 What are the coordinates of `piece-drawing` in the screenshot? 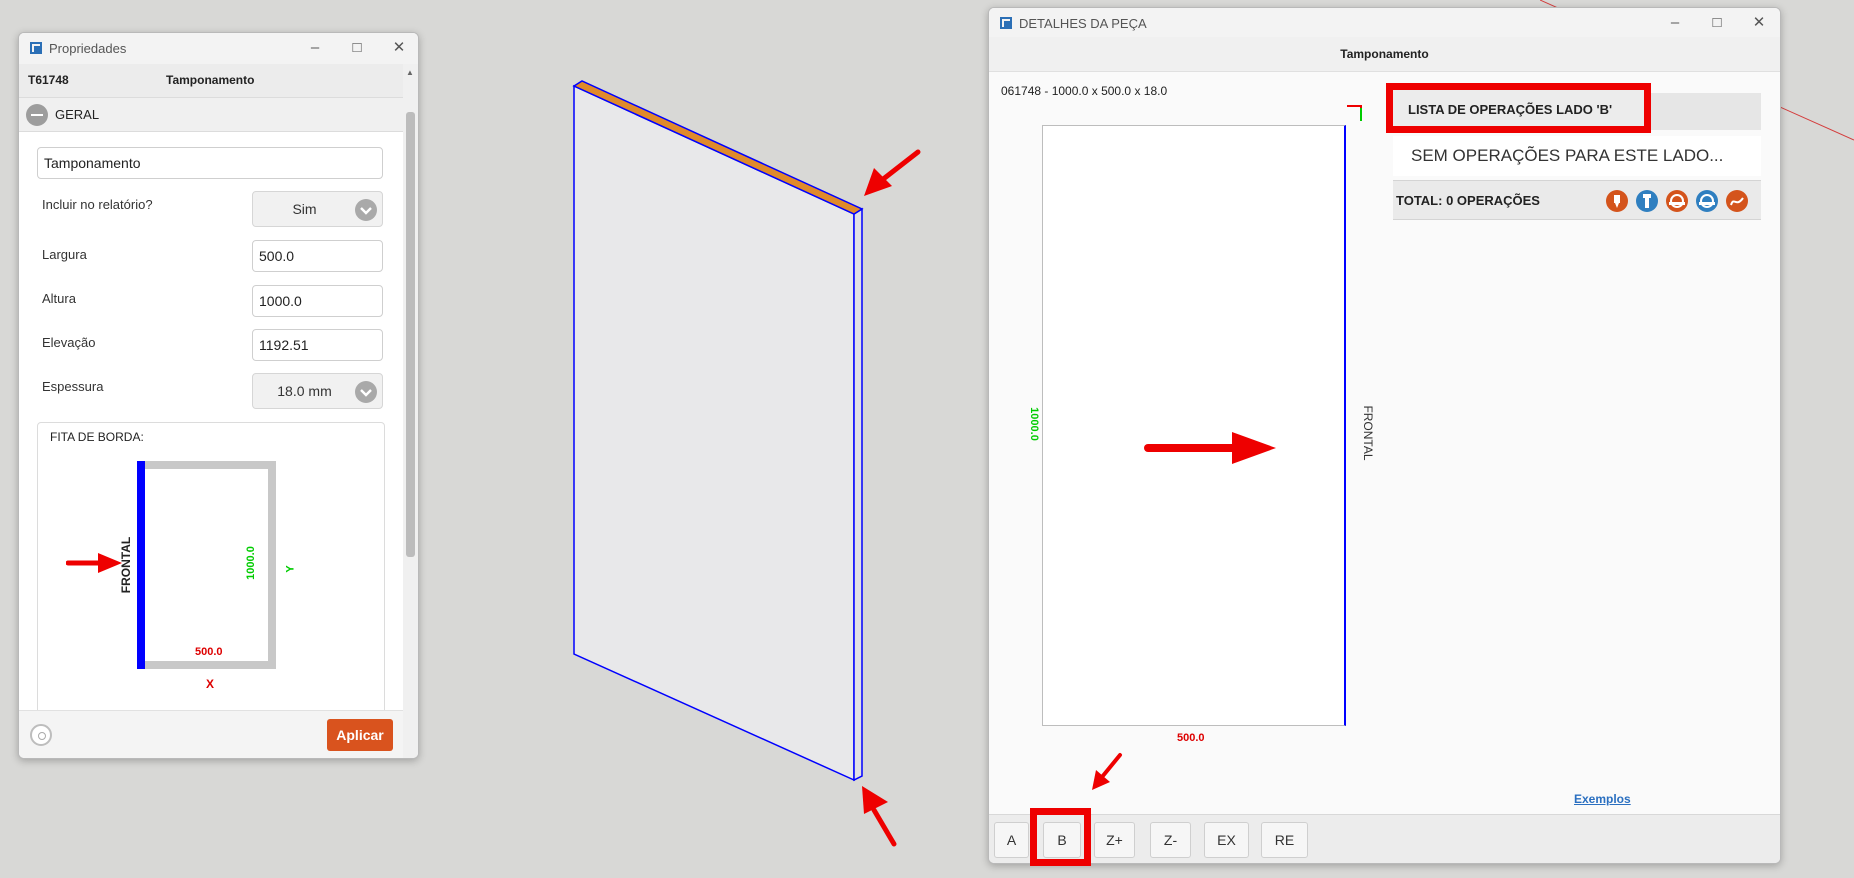 It's located at (1194, 425).